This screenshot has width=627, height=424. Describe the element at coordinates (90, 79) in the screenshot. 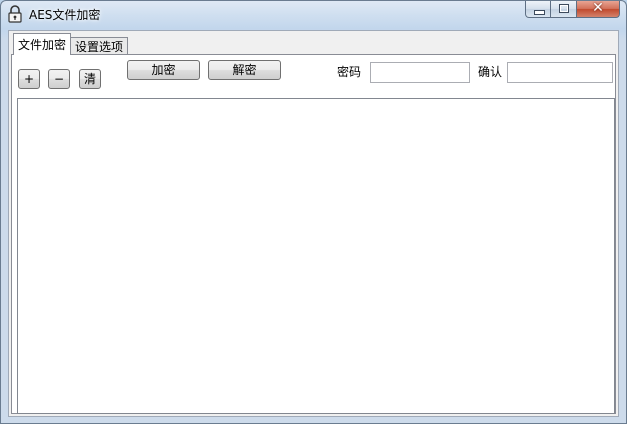

I see `clear-list-button: 清` at that location.